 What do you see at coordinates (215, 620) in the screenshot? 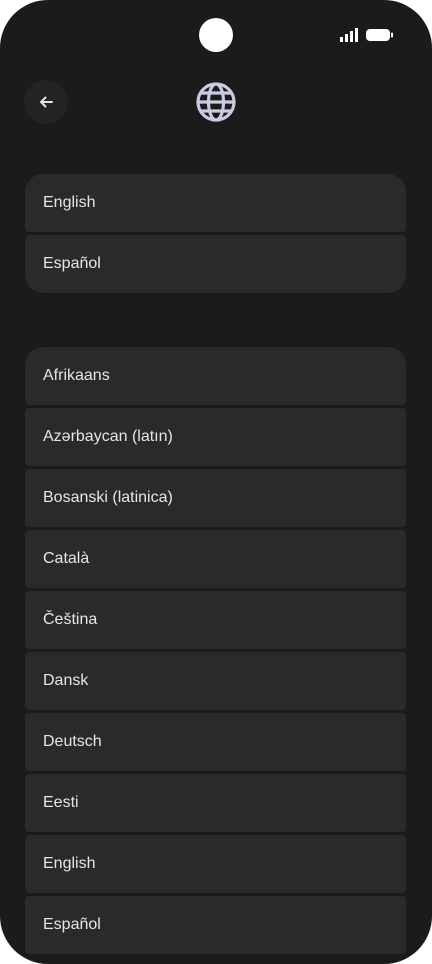
I see `language-item: Čeština` at bounding box center [215, 620].